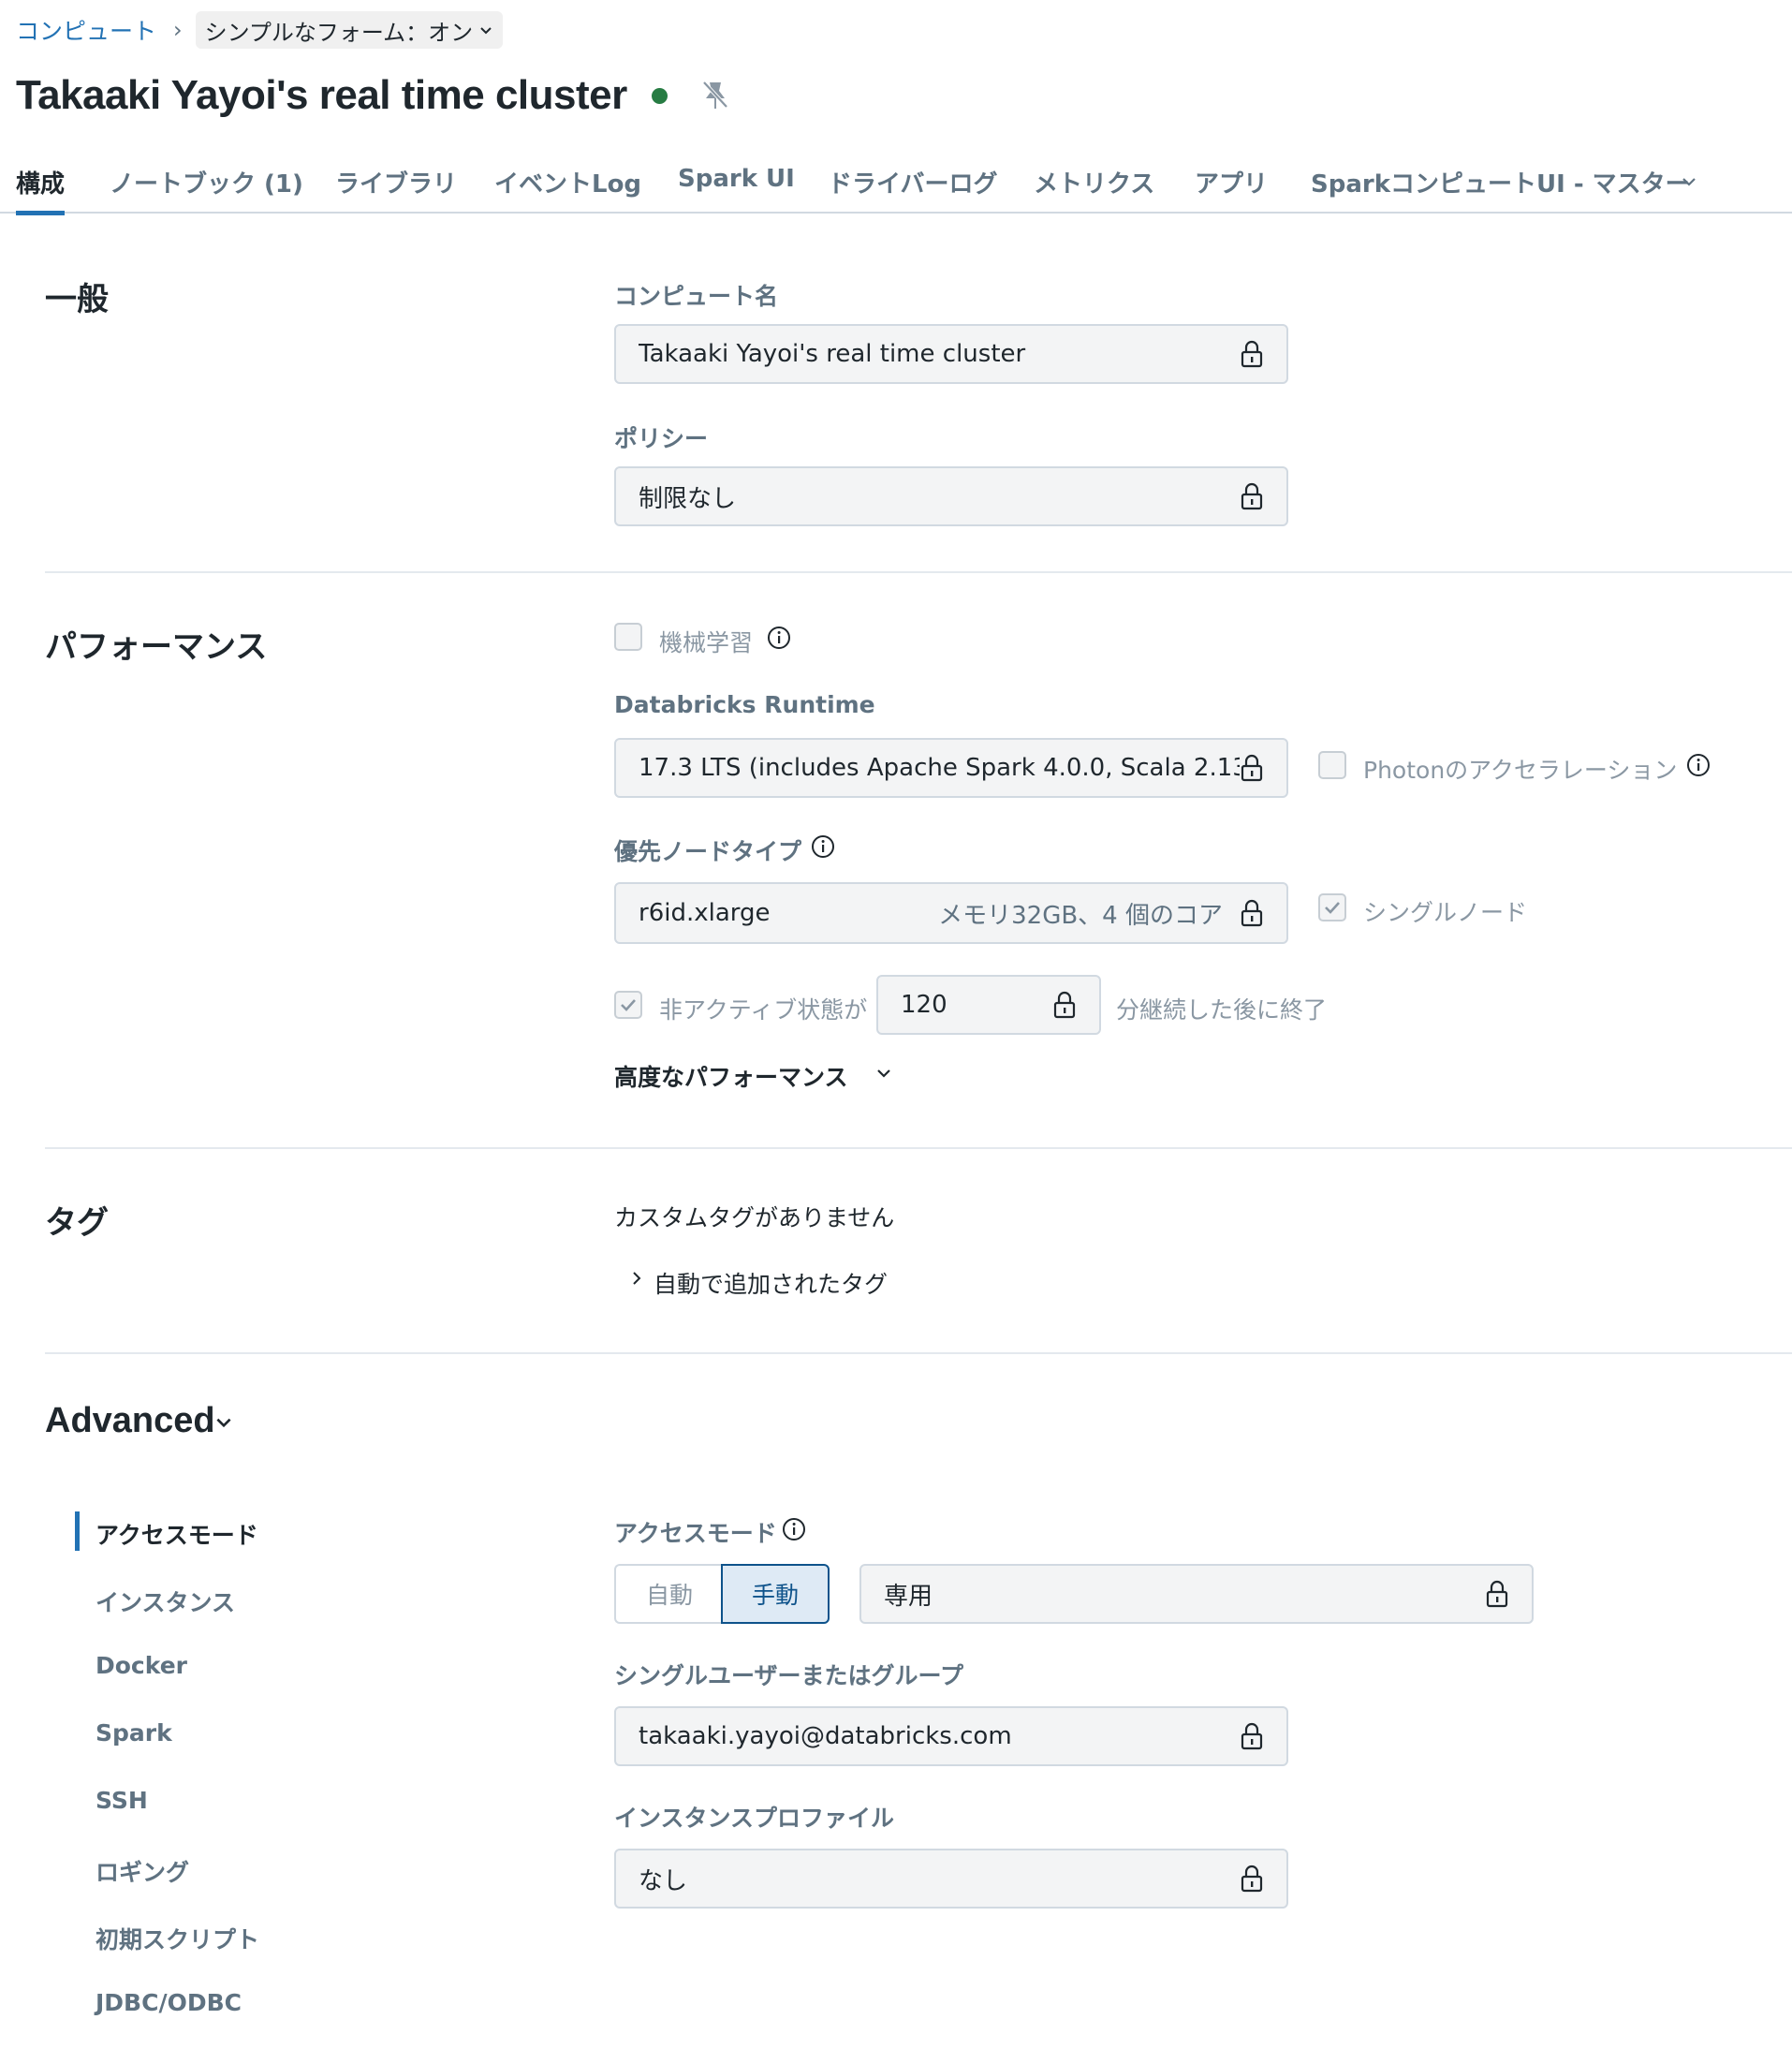 The height and width of the screenshot is (2049, 1792). I want to click on more-tabs-chevron-icon, so click(1689, 181).